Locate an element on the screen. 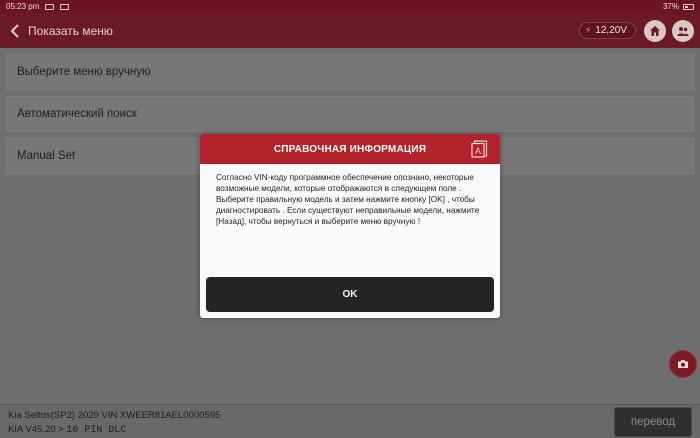  document-icon: A is located at coordinates (479, 149).